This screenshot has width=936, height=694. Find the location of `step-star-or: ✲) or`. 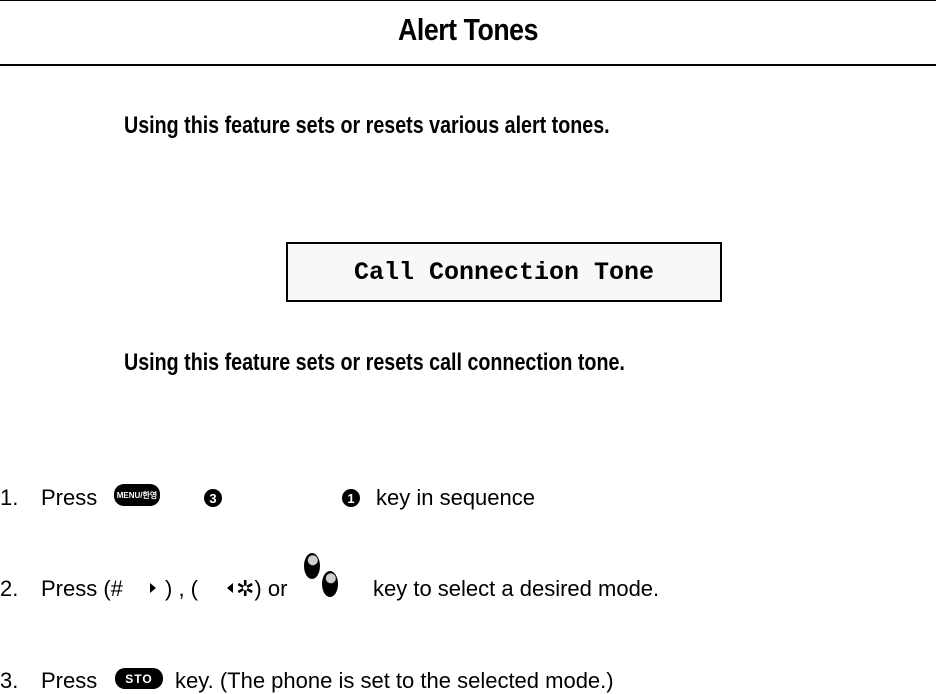

step-star-or: ✲) or is located at coordinates (262, 588).